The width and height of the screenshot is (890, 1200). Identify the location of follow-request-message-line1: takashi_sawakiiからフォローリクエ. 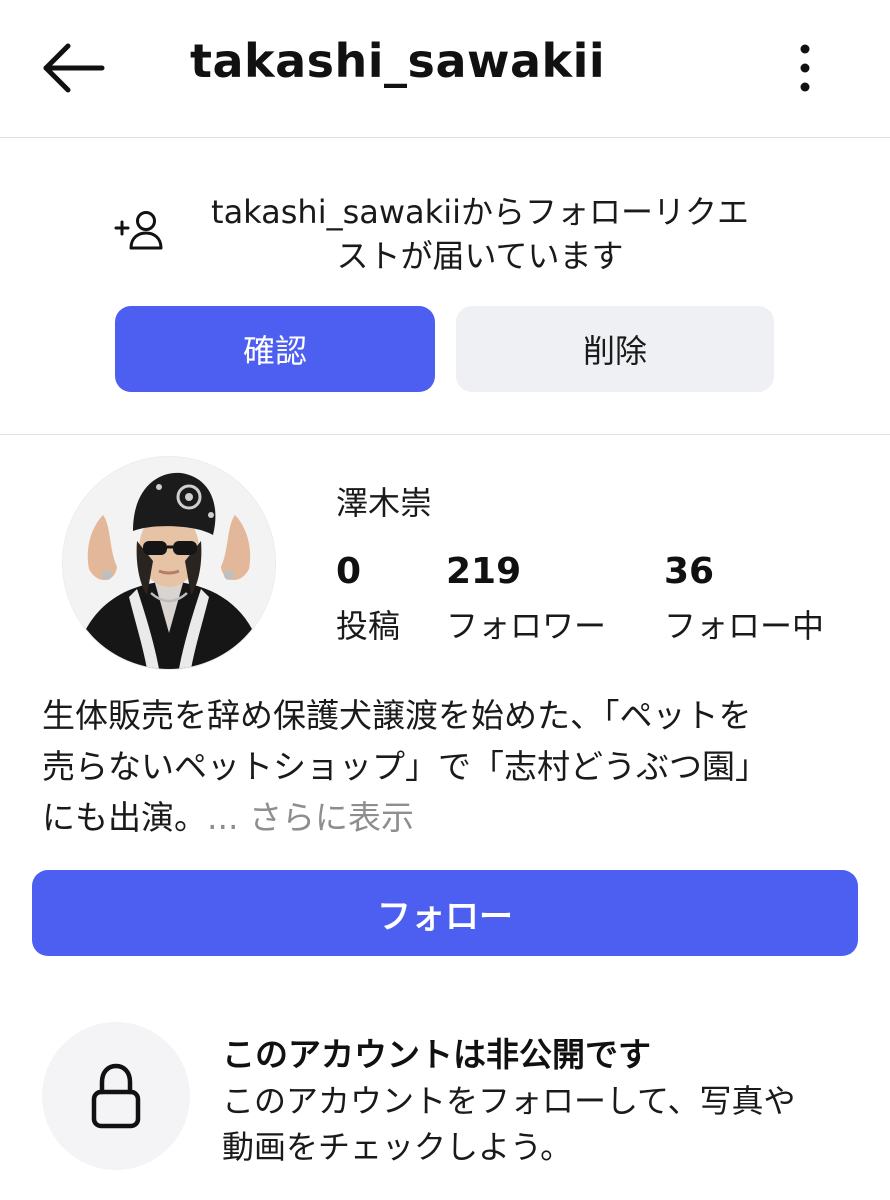
(480, 212).